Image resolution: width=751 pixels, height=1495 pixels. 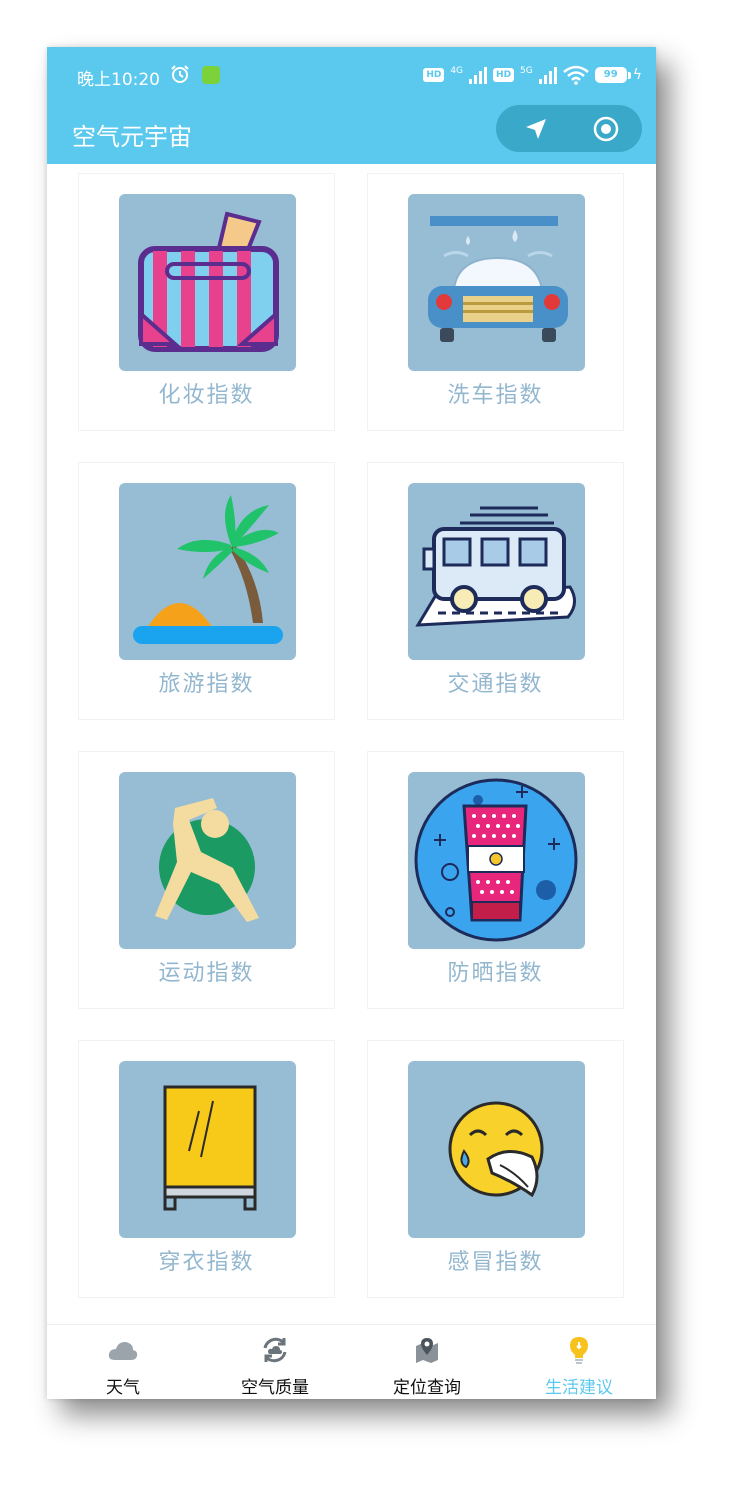 What do you see at coordinates (123, 1351) in the screenshot?
I see `cloud-icon` at bounding box center [123, 1351].